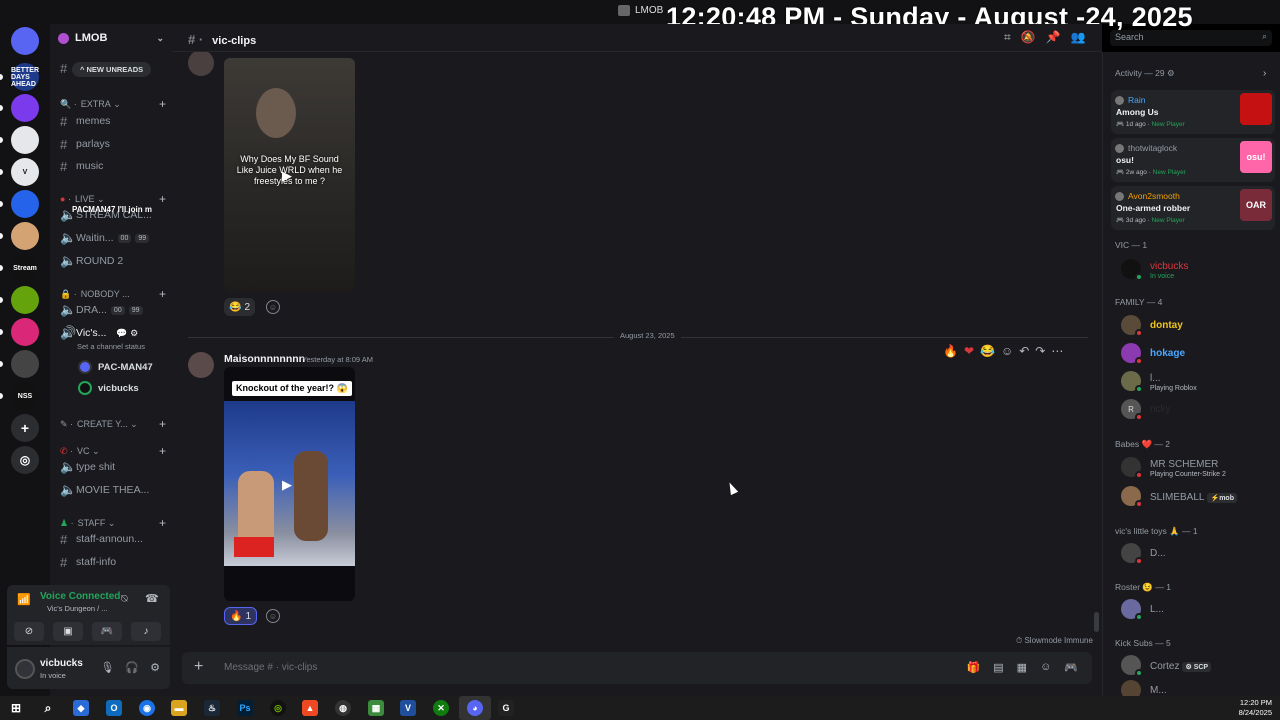  What do you see at coordinates (115, 261) in the screenshot?
I see `channel-round-2: 🔈 ROUND 2` at bounding box center [115, 261].